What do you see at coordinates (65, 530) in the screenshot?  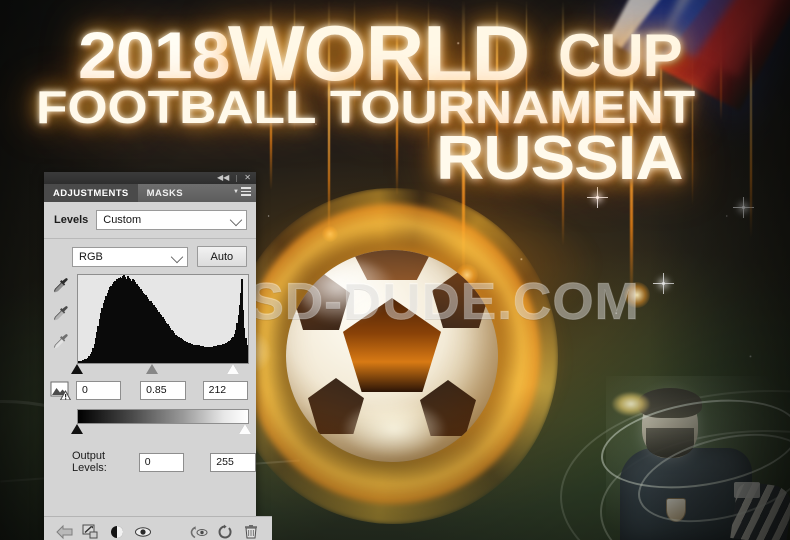 I see `back-to-adjustment-list-button` at bounding box center [65, 530].